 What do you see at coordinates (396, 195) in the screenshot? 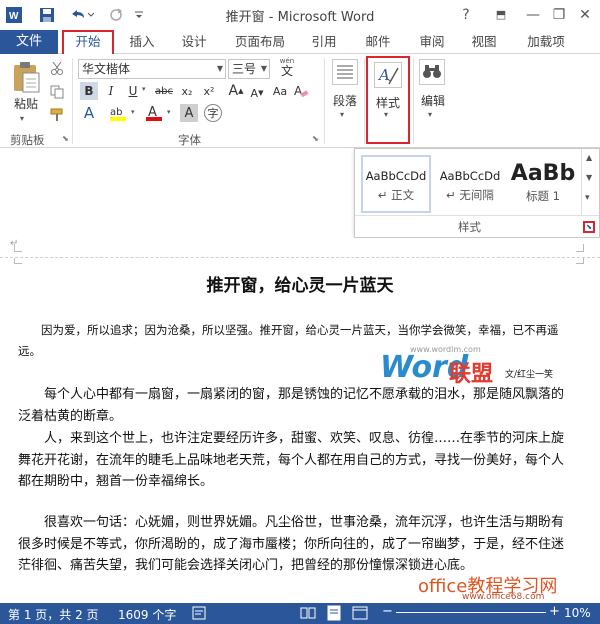
I see `style-normal-name: ↵ 正文` at bounding box center [396, 195].